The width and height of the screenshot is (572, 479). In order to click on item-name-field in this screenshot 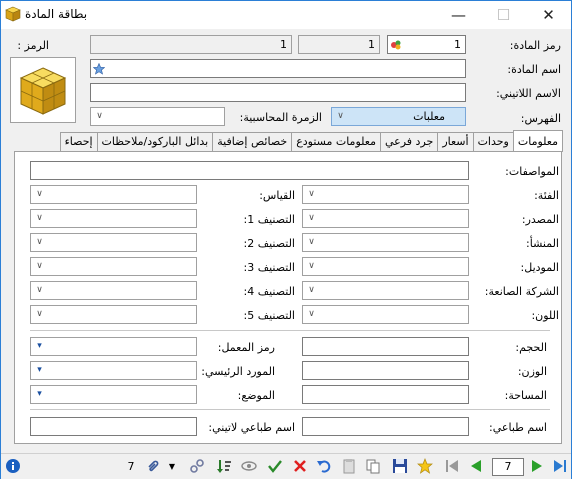, I will do `click(278, 68)`.